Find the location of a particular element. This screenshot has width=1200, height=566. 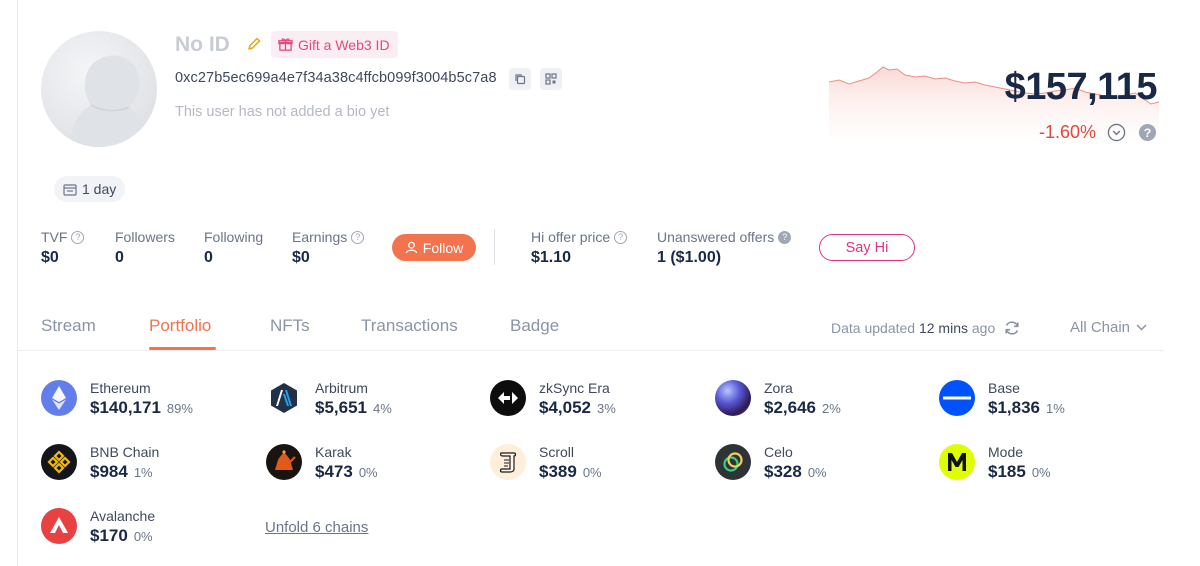

followers-value: 0 is located at coordinates (119, 257).